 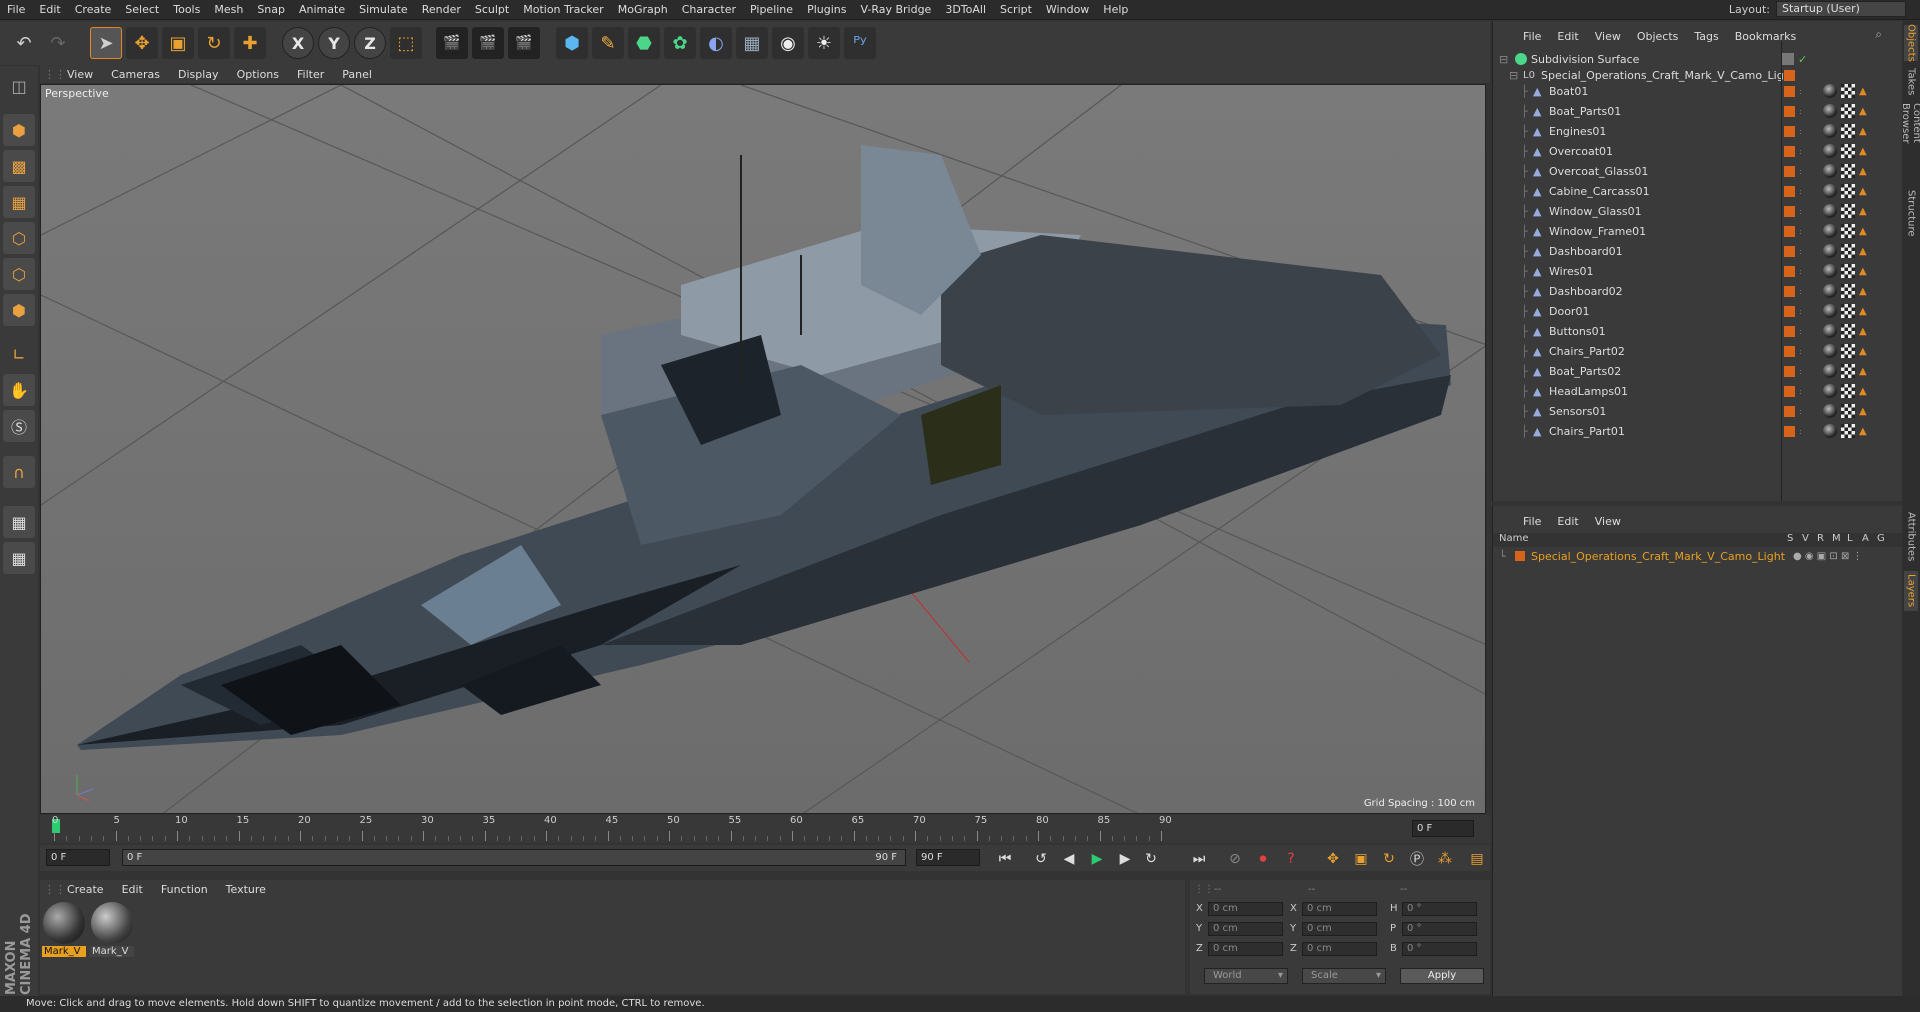 I want to click on end-frame-field: 90 F, so click(x=948, y=857).